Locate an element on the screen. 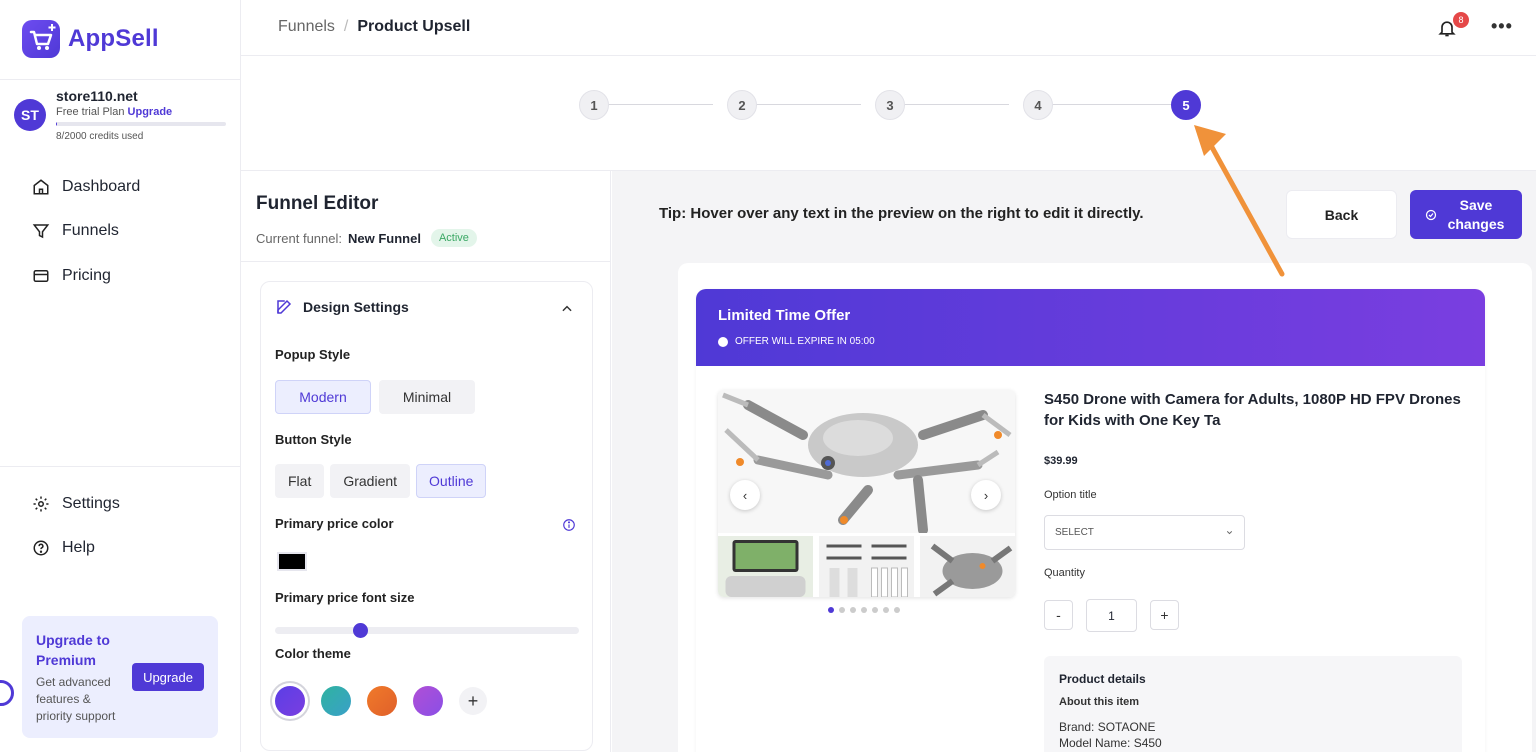  design-settings-header: Design Settings is located at coordinates (342, 307).